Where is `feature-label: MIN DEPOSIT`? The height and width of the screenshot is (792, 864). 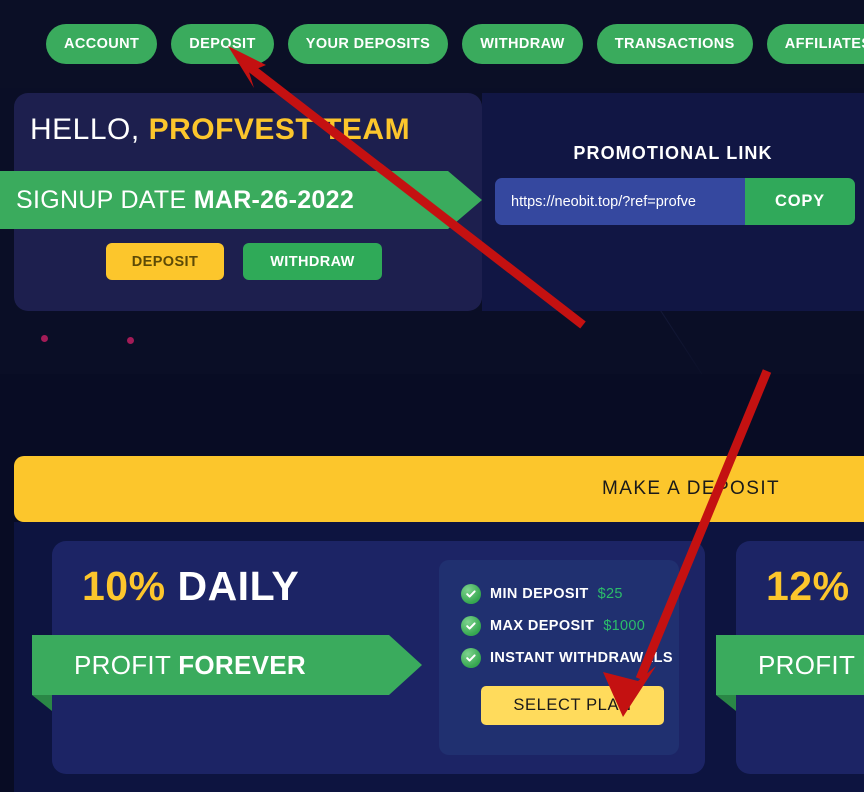
feature-label: MIN DEPOSIT is located at coordinates (539, 594).